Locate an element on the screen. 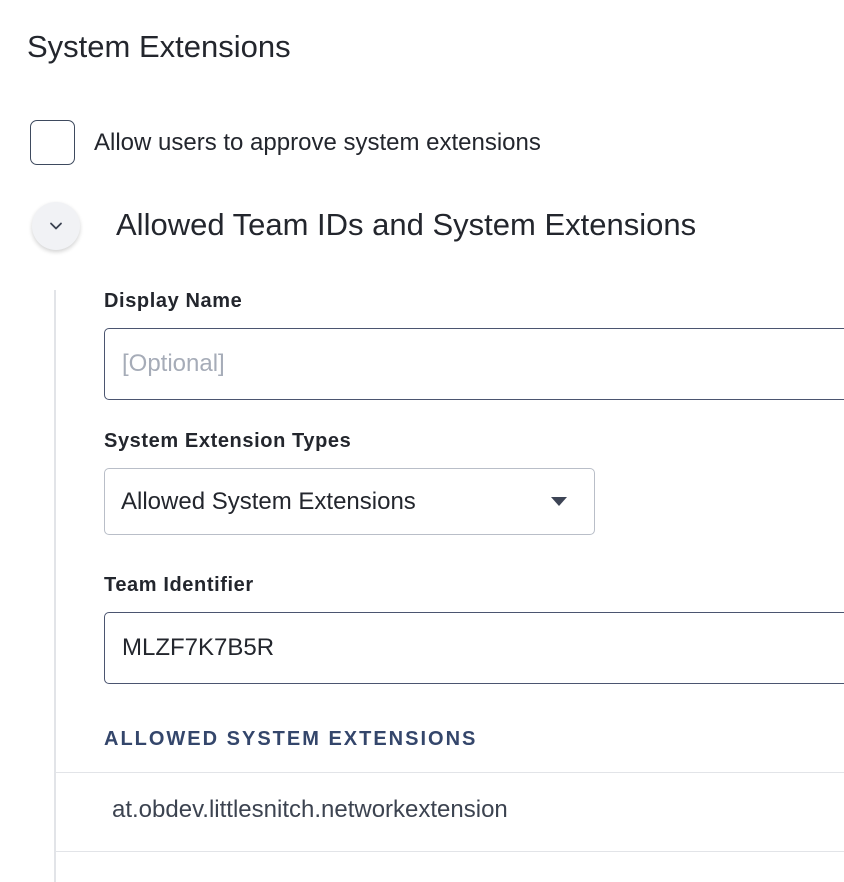  extension-types-select: Allowed System Extensions is located at coordinates (349, 501).